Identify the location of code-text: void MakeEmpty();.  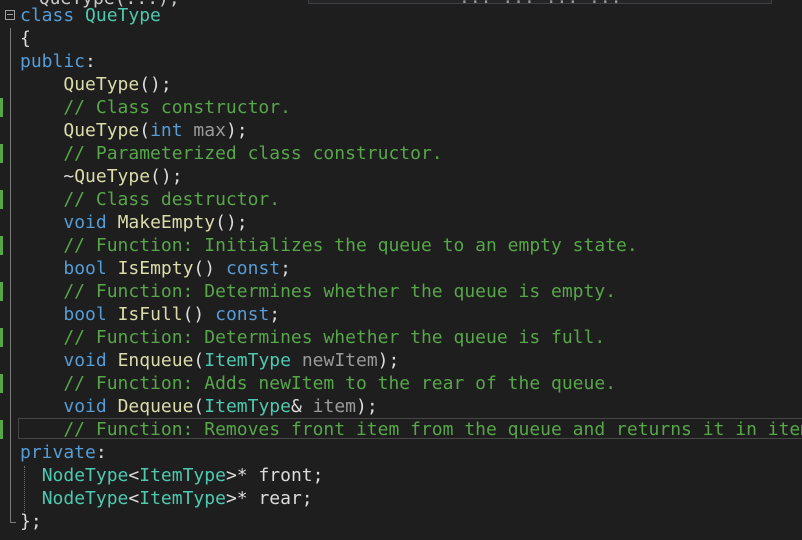
(134, 222).